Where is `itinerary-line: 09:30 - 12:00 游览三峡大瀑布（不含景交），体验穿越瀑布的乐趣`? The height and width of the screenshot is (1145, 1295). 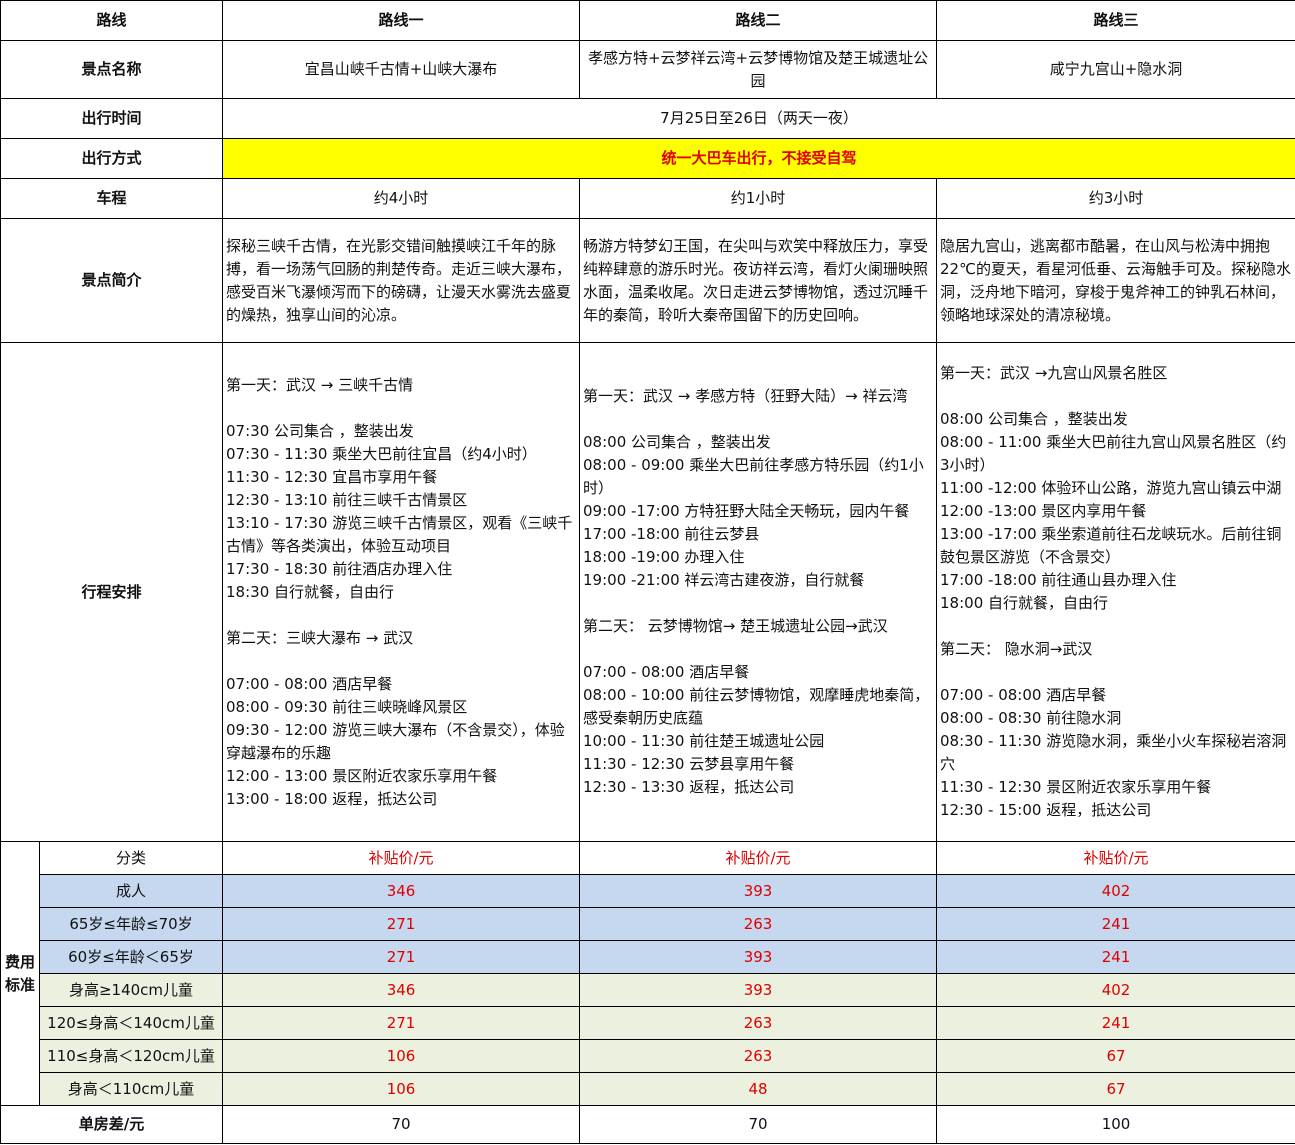
itinerary-line: 09:30 - 12:00 游览三峡大瀑布（不含景交），体验穿越瀑布的乐趣 is located at coordinates (395, 741).